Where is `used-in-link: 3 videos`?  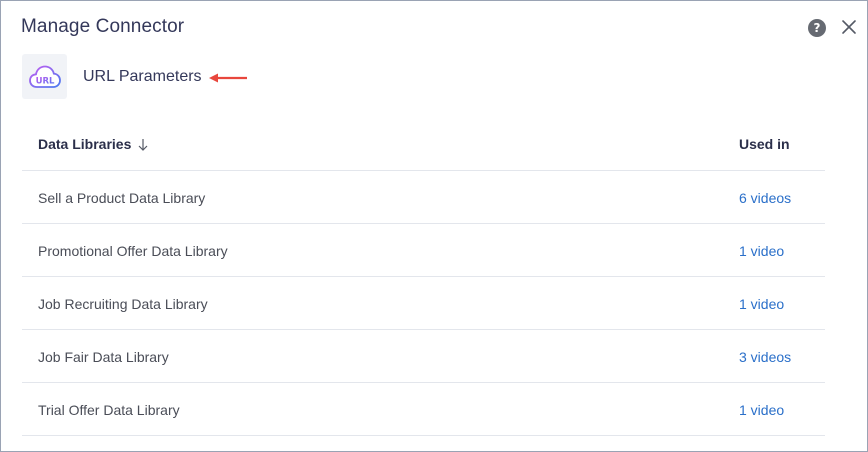 used-in-link: 3 videos is located at coordinates (765, 357).